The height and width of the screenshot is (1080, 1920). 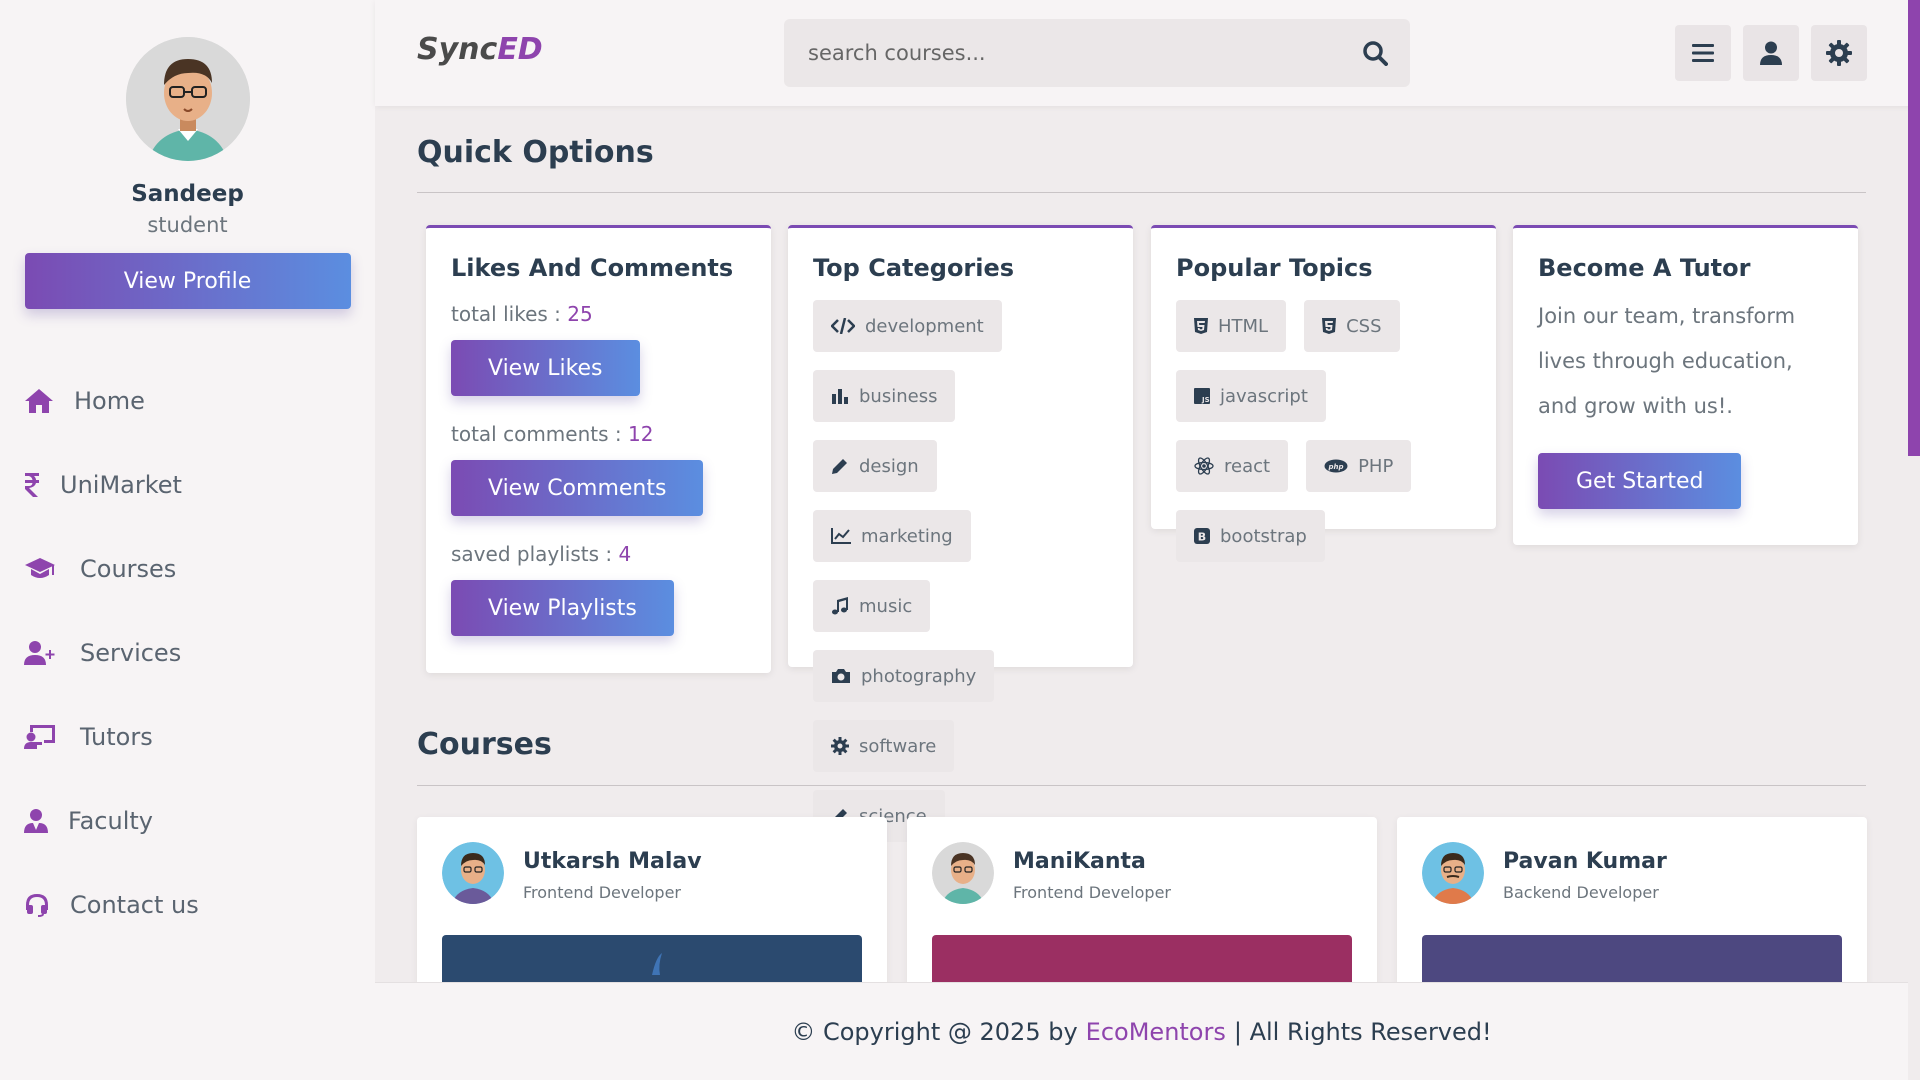 What do you see at coordinates (843, 326) in the screenshot?
I see `code-icon` at bounding box center [843, 326].